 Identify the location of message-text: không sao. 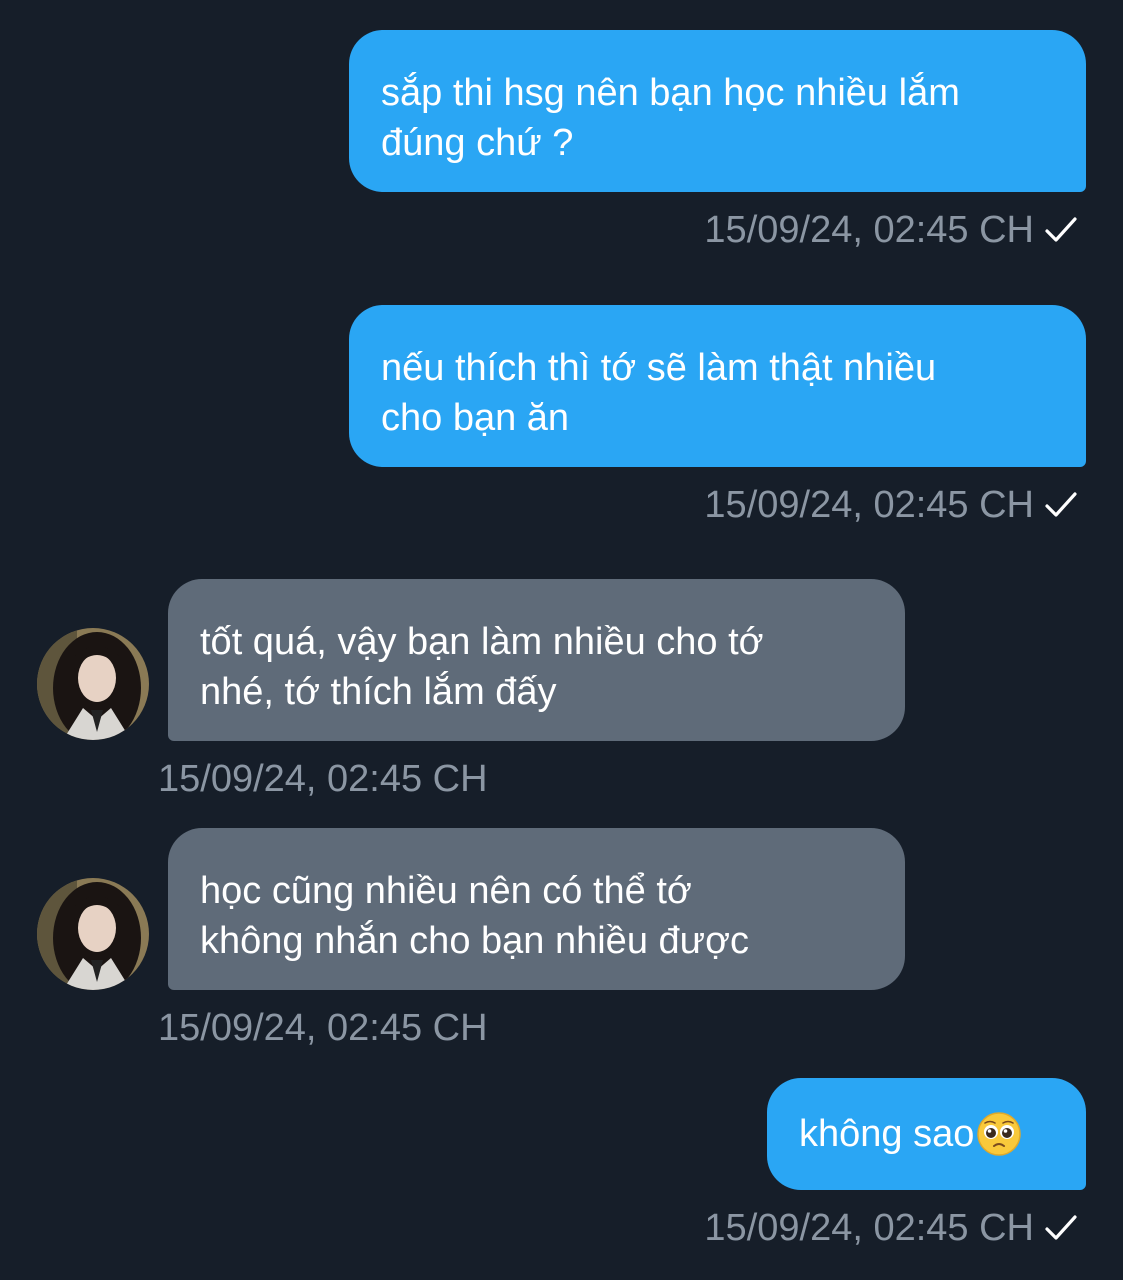
(887, 1134).